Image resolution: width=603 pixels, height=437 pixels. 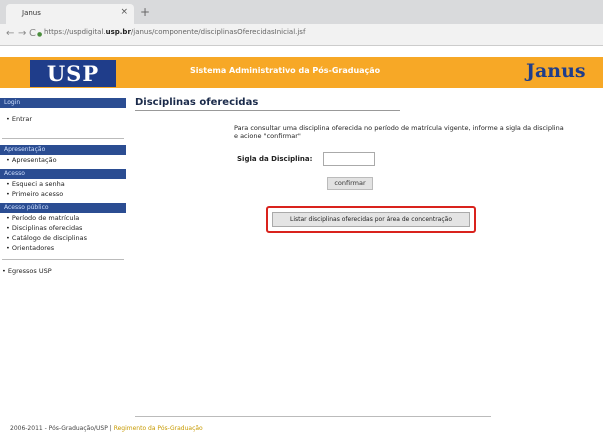 What do you see at coordinates (73, 73) in the screenshot?
I see `usp-logo: USP` at bounding box center [73, 73].